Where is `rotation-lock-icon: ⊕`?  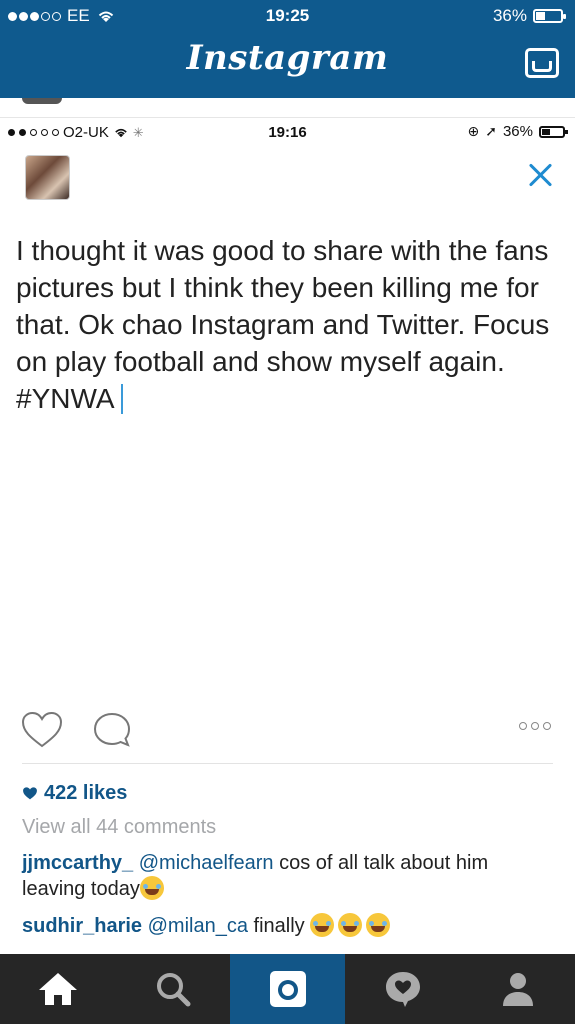
rotation-lock-icon: ⊕ is located at coordinates (473, 131).